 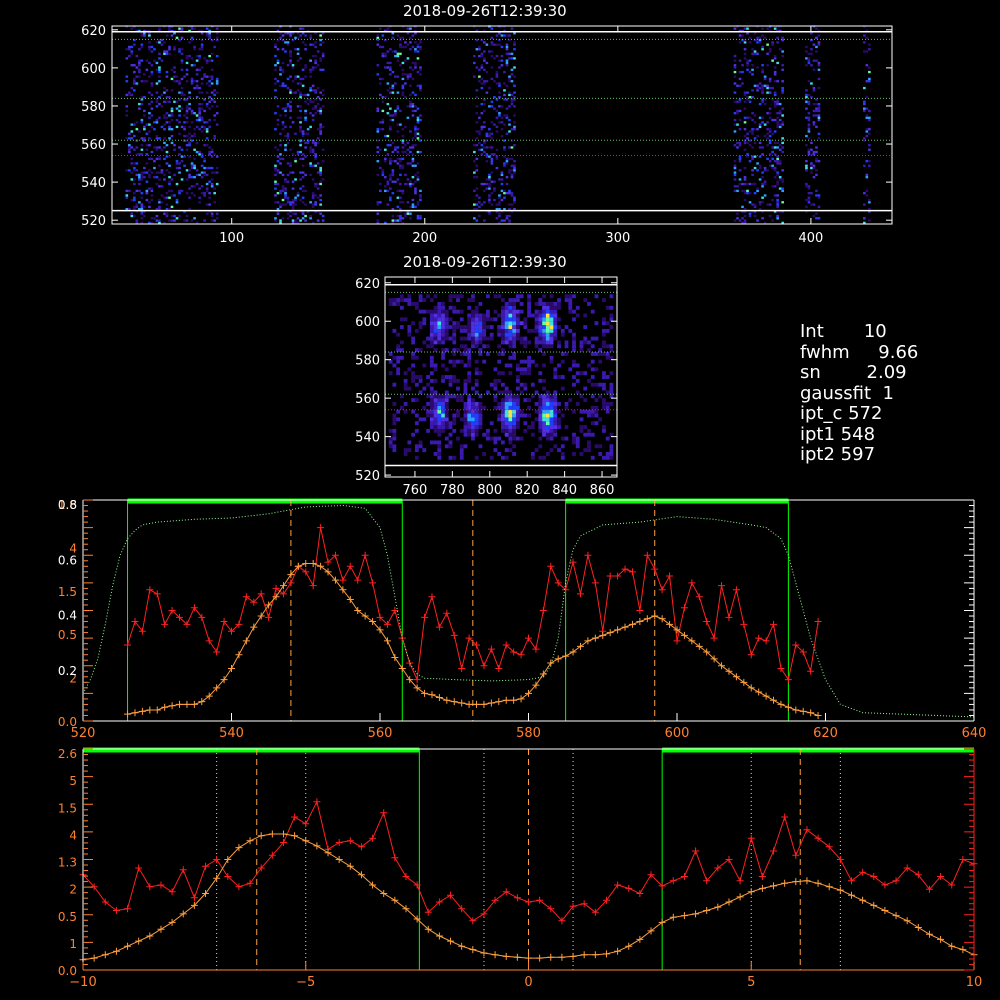 What do you see at coordinates (73, 835) in the screenshot?
I see `y-tick-label-orange: 4` at bounding box center [73, 835].